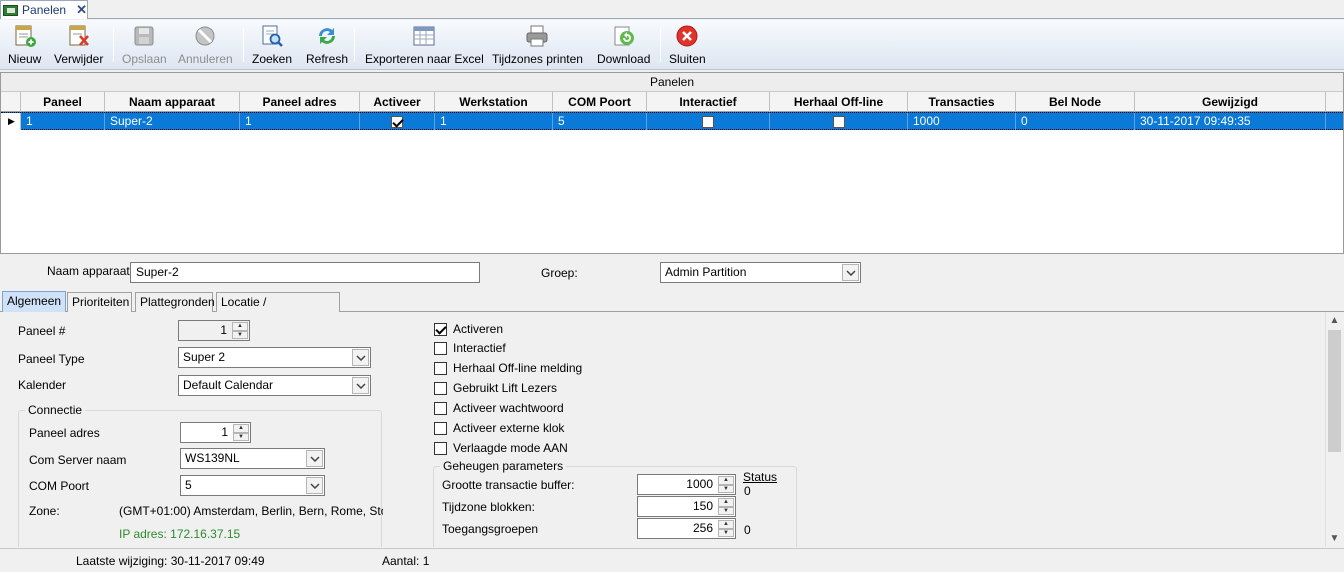 This screenshot has height=572, width=1344. What do you see at coordinates (706, 272) in the screenshot?
I see `groep-select-value: Admin Partition` at bounding box center [706, 272].